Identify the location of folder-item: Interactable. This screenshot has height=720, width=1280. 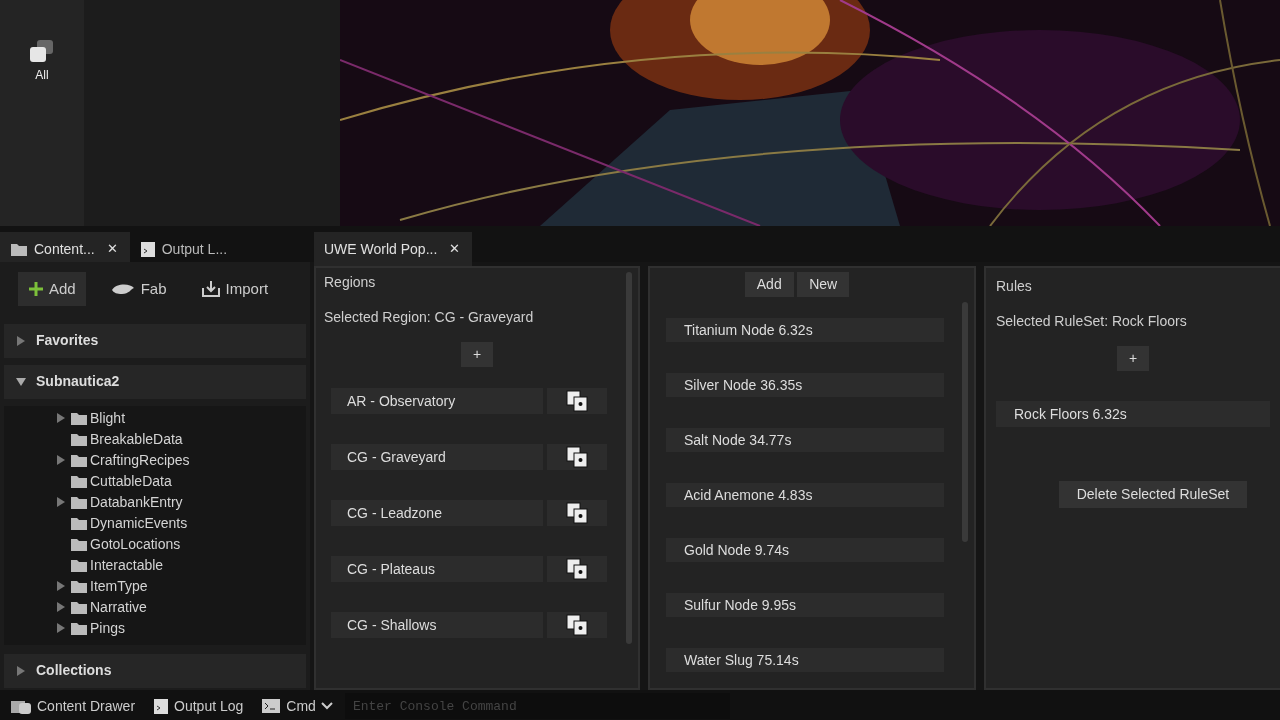
(127, 565).